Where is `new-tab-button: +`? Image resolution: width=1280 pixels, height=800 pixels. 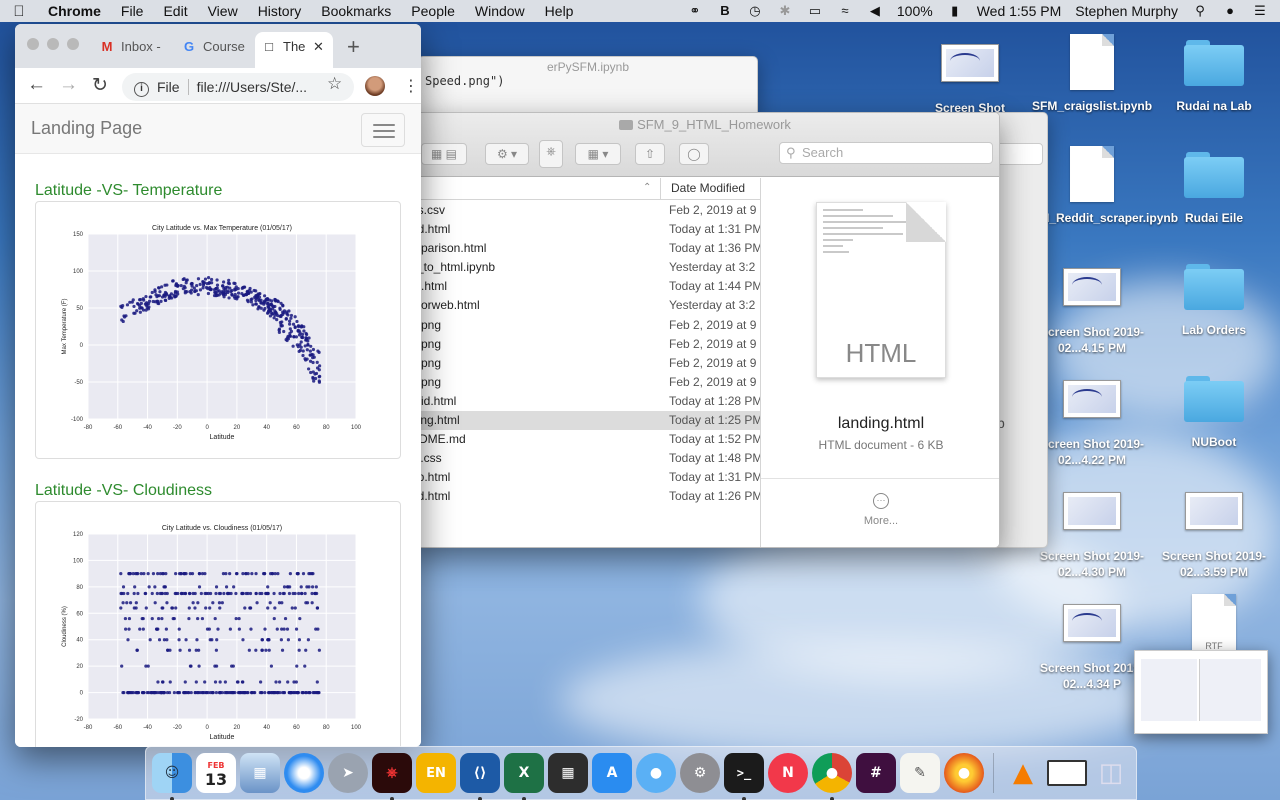 new-tab-button: + is located at coordinates (353, 47).